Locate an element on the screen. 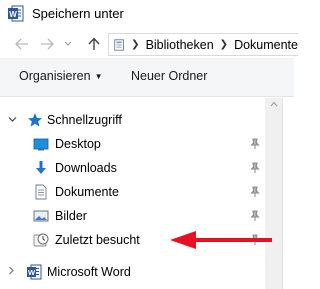 The height and width of the screenshot is (289, 320). tree-item-pictures: Bilder is located at coordinates (132, 216).